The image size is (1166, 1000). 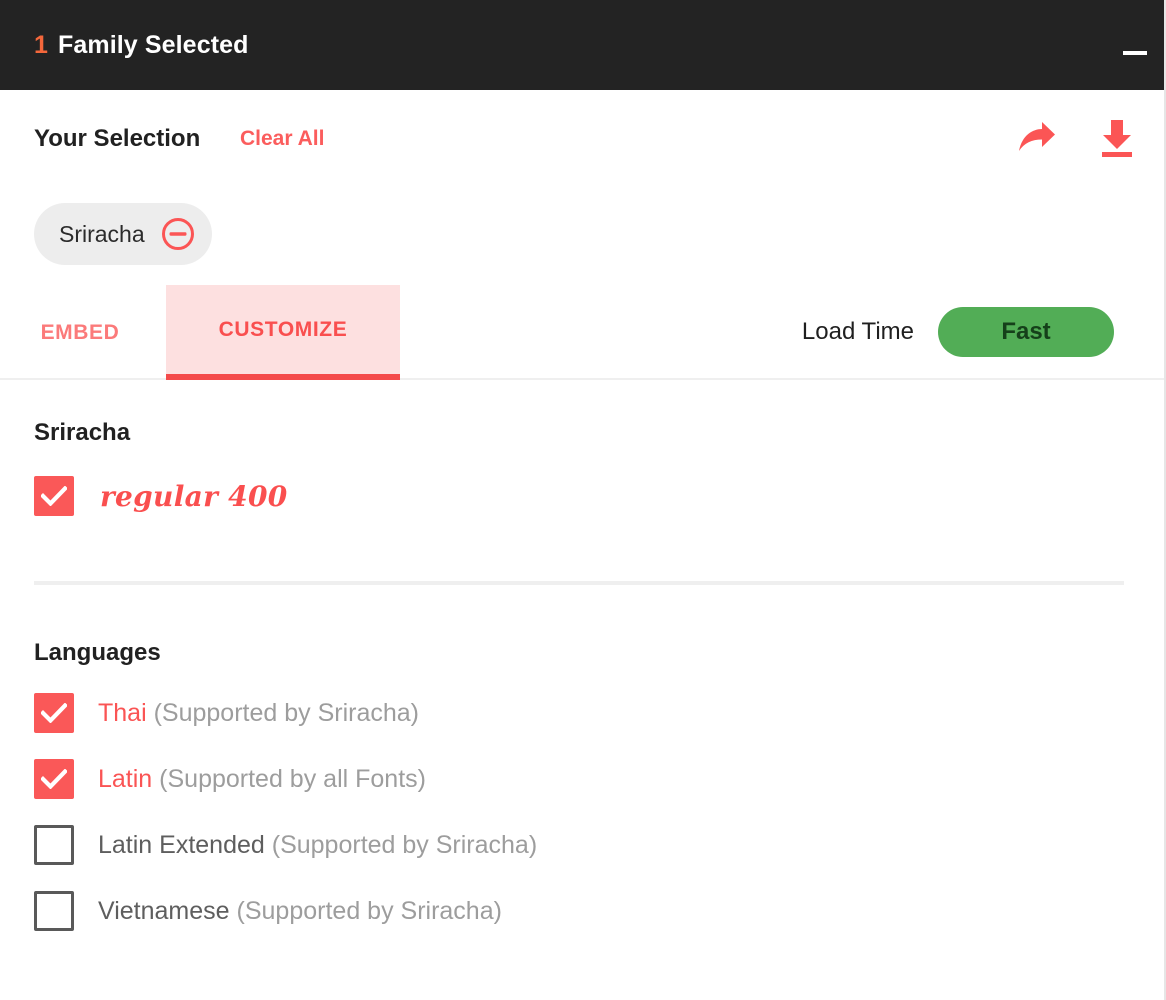 What do you see at coordinates (582, 332) in the screenshot?
I see `drawer-tabs: EMBED CUSTOMIZE Load Time Fast` at bounding box center [582, 332].